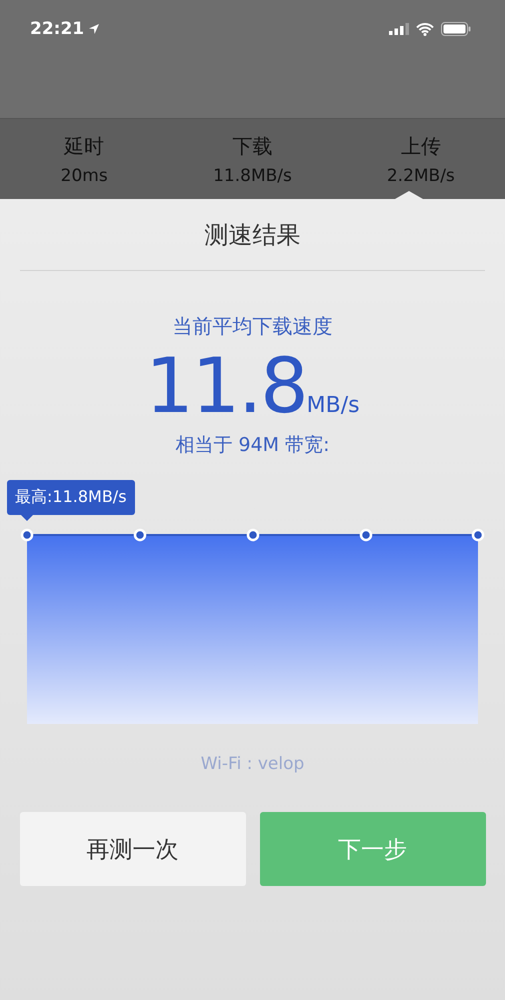 This screenshot has width=505, height=1000. I want to click on signal-icon, so click(399, 29).